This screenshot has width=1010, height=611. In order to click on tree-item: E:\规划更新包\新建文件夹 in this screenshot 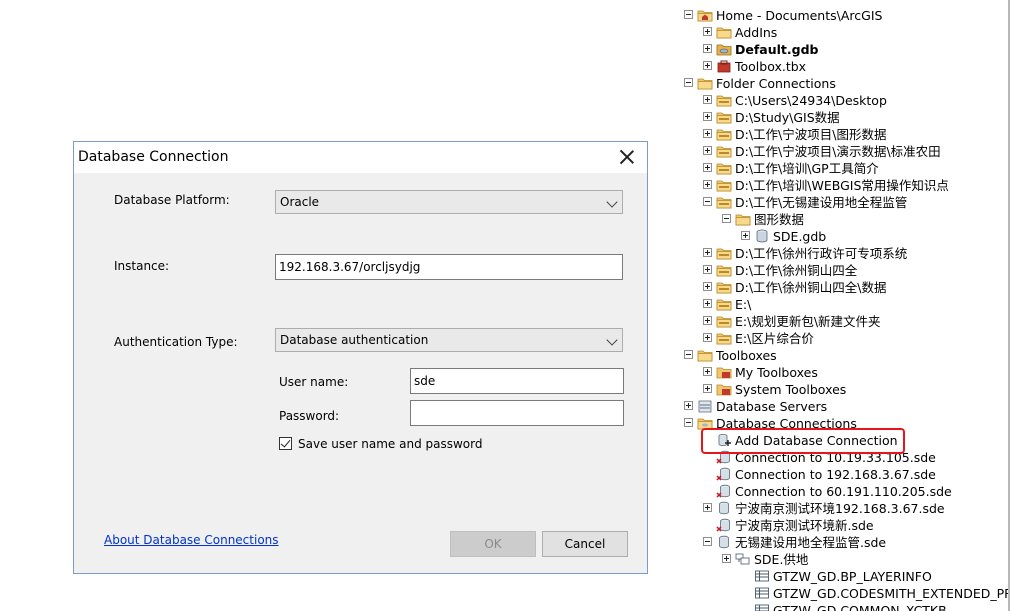, I will do `click(843, 321)`.